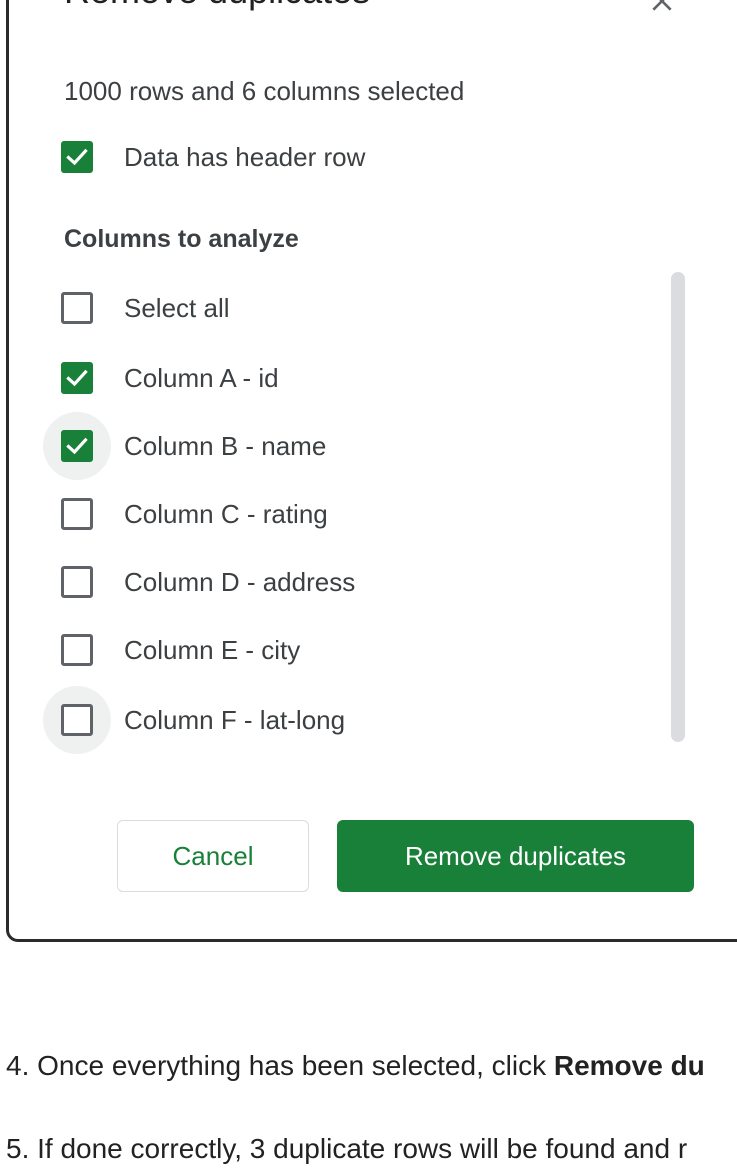  I want to click on column-option-e: Column E - city, so click(174, 650).